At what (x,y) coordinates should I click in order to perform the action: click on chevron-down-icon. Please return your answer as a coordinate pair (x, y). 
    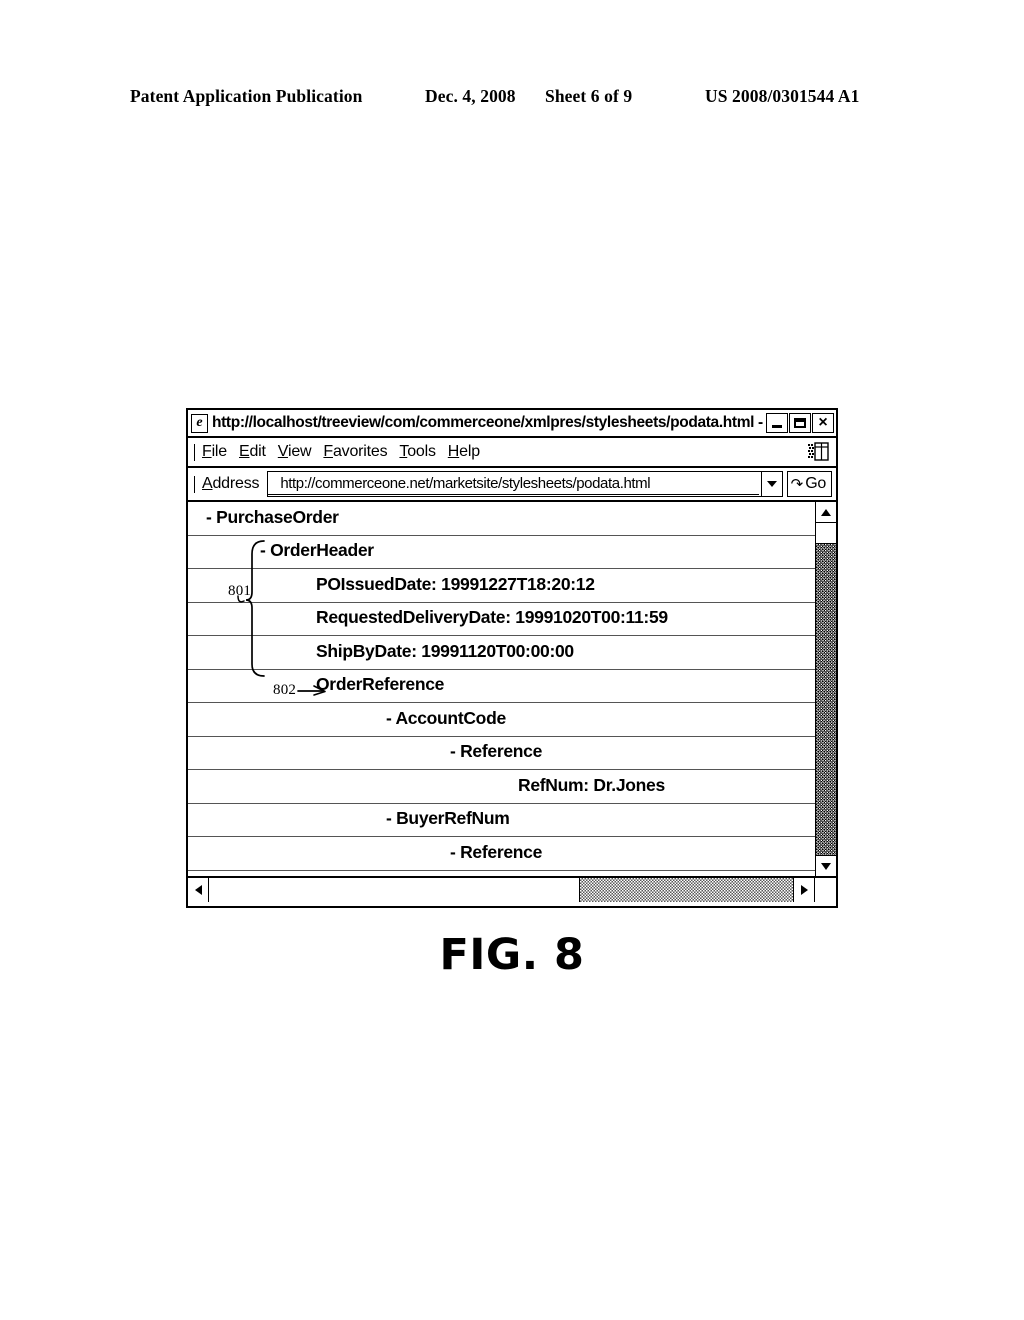
    Looking at the image, I should click on (771, 484).